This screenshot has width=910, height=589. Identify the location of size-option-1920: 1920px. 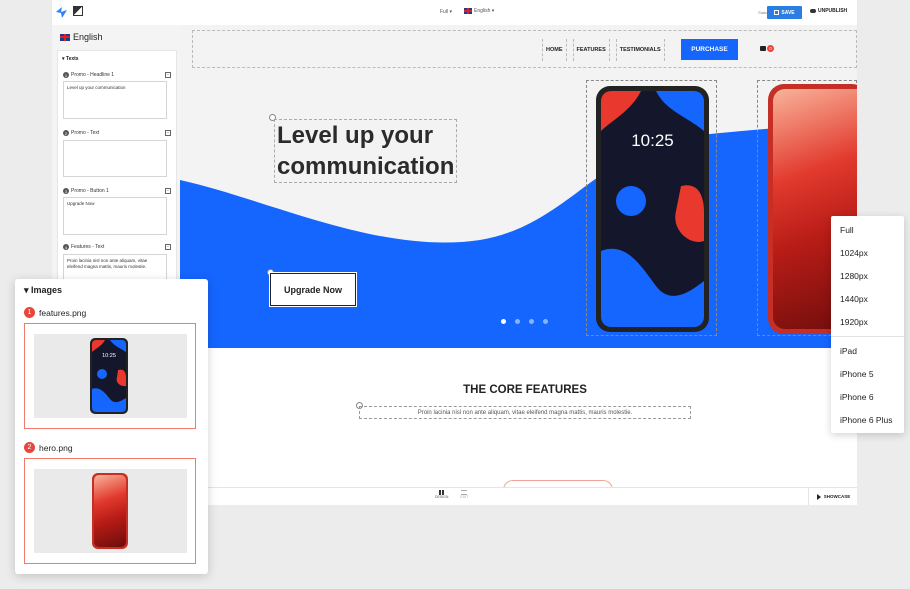
(854, 322).